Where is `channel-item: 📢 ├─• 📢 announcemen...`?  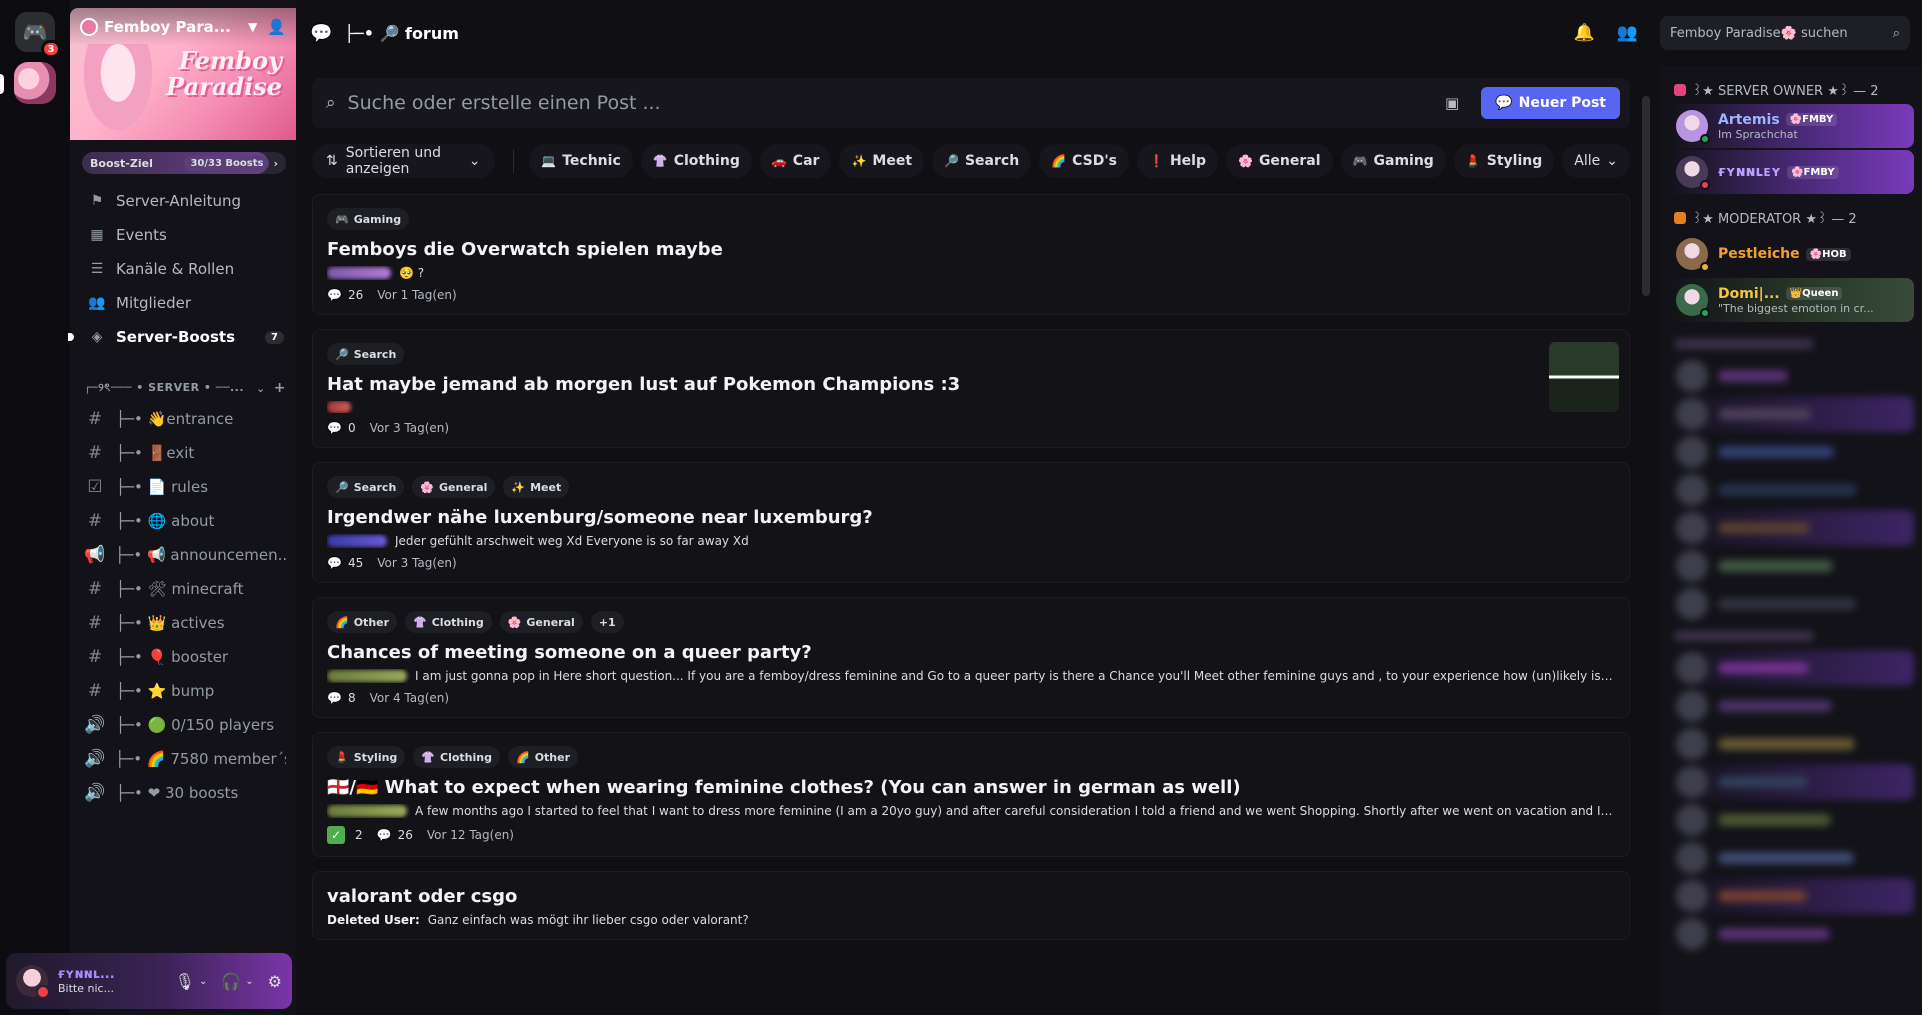
channel-item: 📢 ├─• 📢 announcemen... is located at coordinates (183, 555).